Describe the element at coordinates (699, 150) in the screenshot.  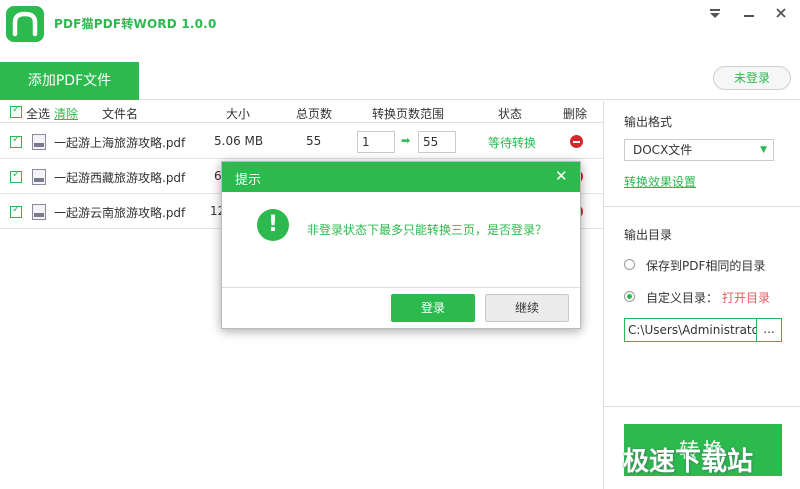
I see `format-select: DOCX文件 ▼` at that location.